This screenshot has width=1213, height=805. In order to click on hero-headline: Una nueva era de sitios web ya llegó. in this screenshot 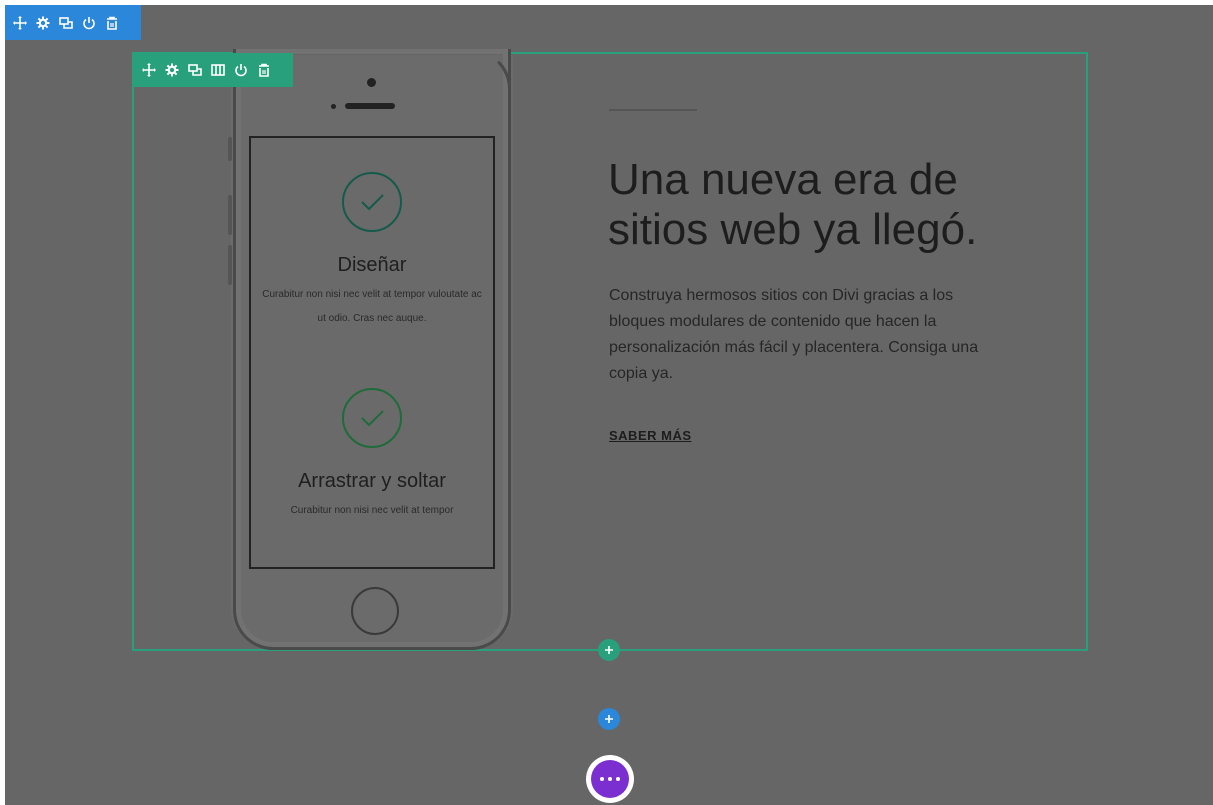, I will do `click(818, 205)`.